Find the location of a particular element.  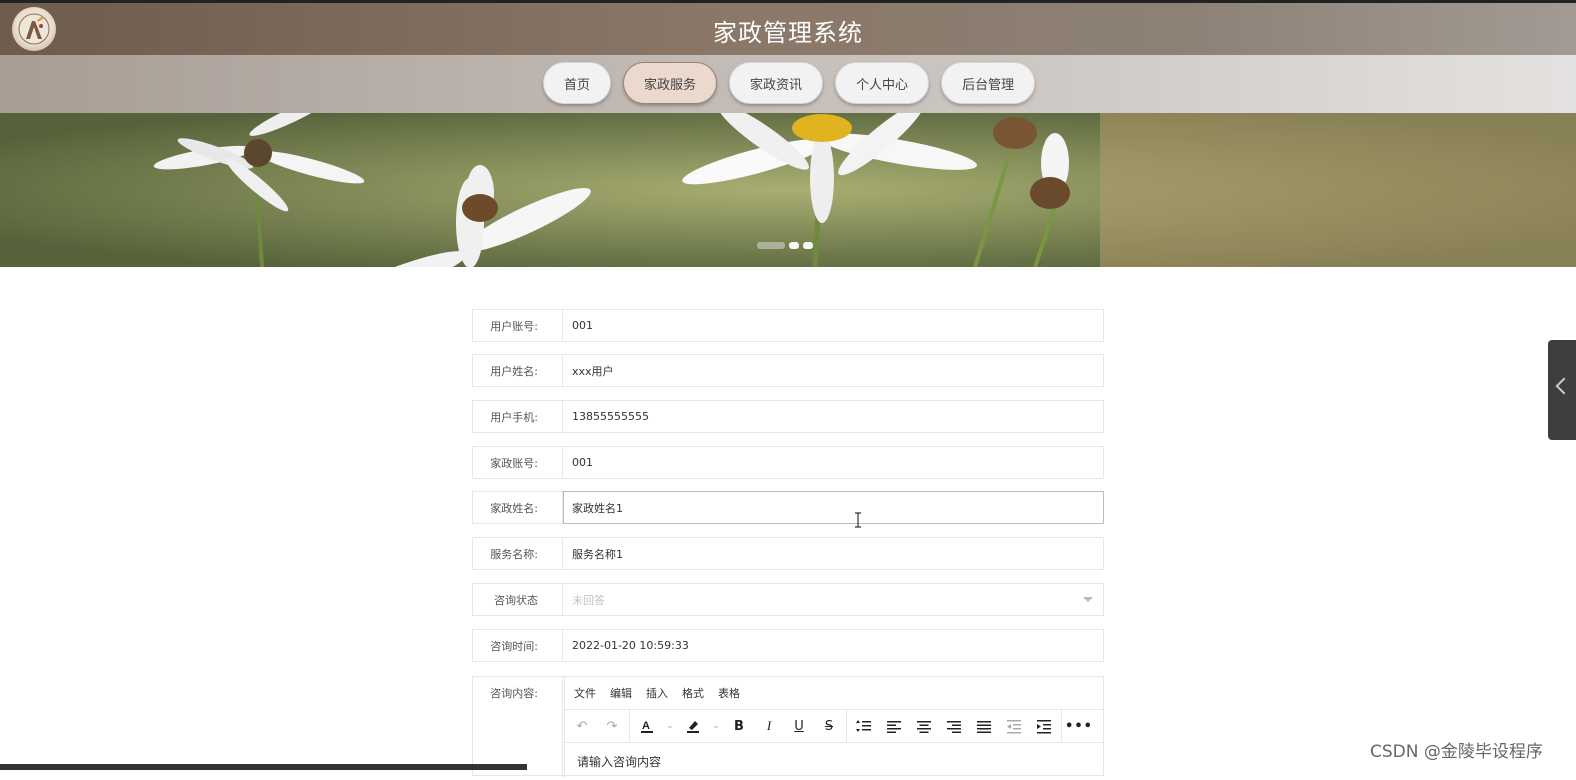

nav-item-housekeeping-service: 家政服务 is located at coordinates (670, 83).